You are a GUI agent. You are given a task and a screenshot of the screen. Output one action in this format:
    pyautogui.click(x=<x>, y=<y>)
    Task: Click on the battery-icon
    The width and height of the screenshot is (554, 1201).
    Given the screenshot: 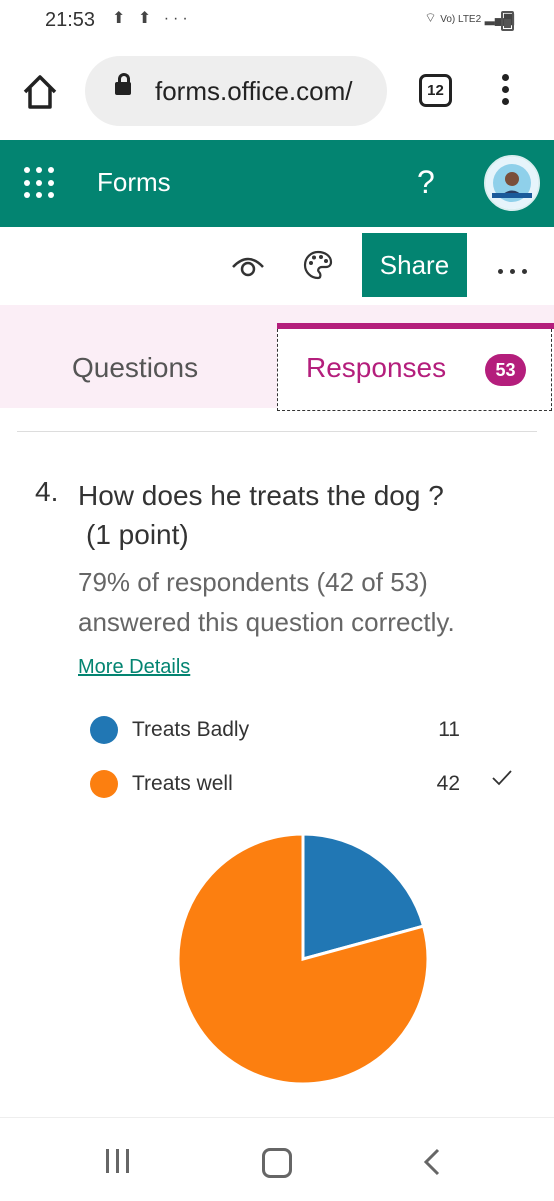 What is the action you would take?
    pyautogui.click(x=507, y=21)
    